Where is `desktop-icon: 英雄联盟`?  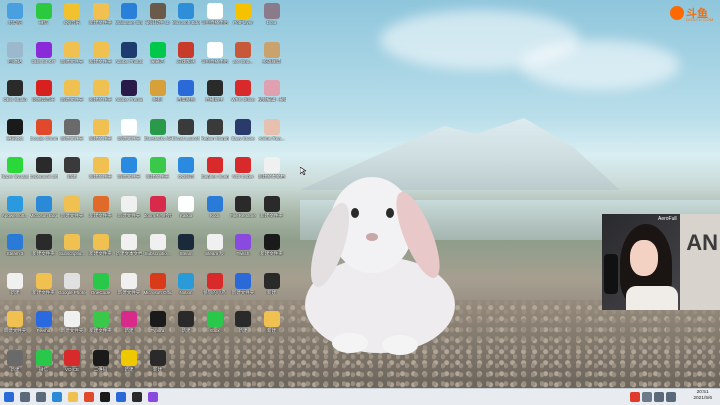 desktop-icon: 英雄联盟 is located at coordinates (272, 58).